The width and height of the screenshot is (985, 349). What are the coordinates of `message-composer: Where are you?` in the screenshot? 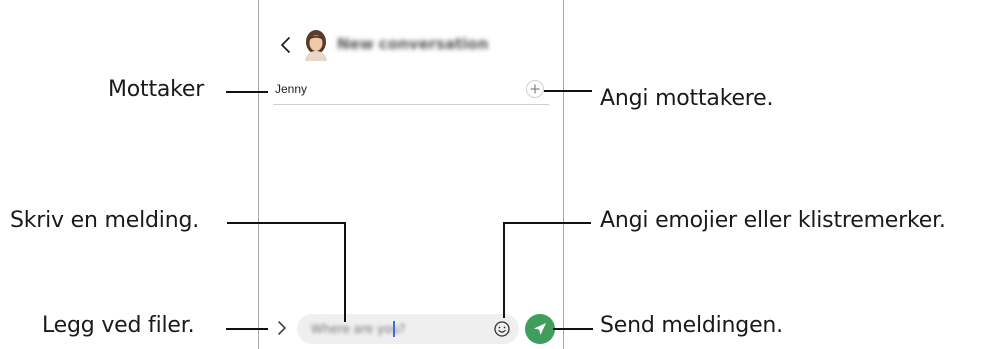 It's located at (411, 328).